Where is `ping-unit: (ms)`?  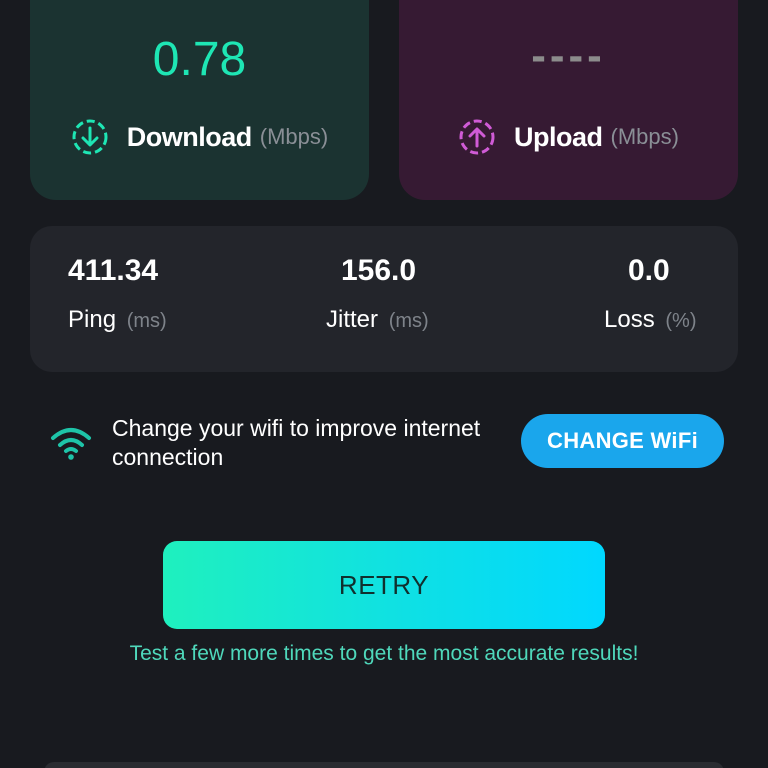
ping-unit: (ms) is located at coordinates (146, 321).